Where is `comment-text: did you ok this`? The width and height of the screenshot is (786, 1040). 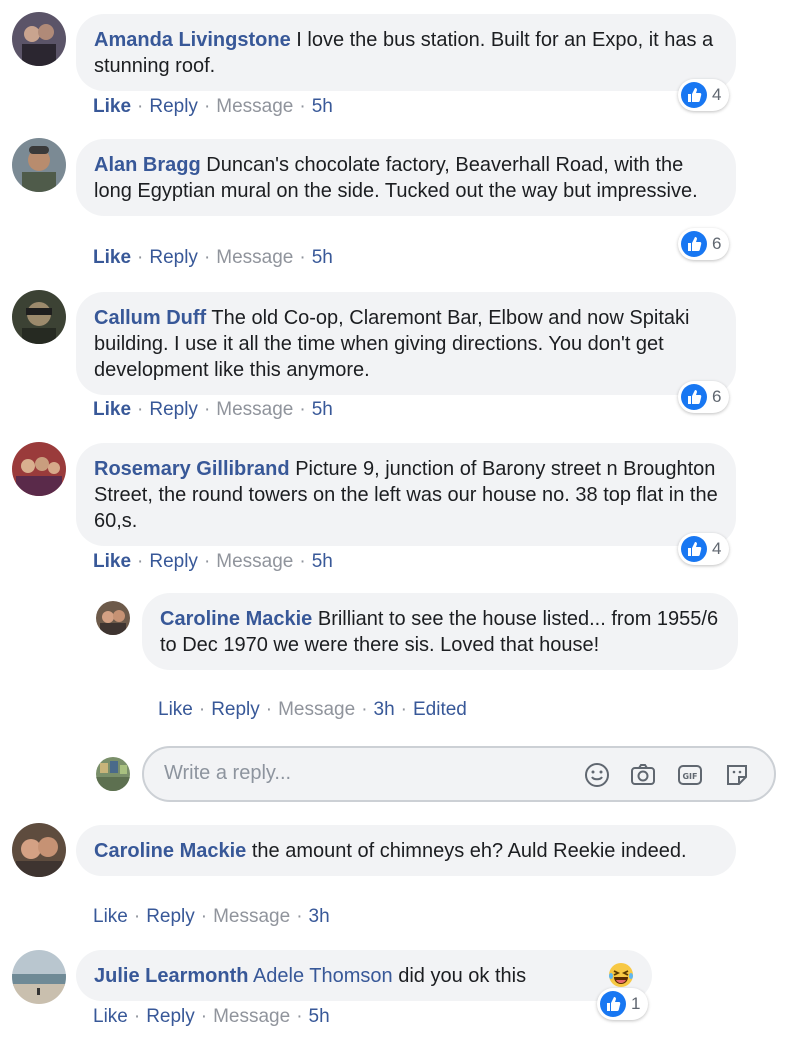
comment-text: did you ok this is located at coordinates (462, 976).